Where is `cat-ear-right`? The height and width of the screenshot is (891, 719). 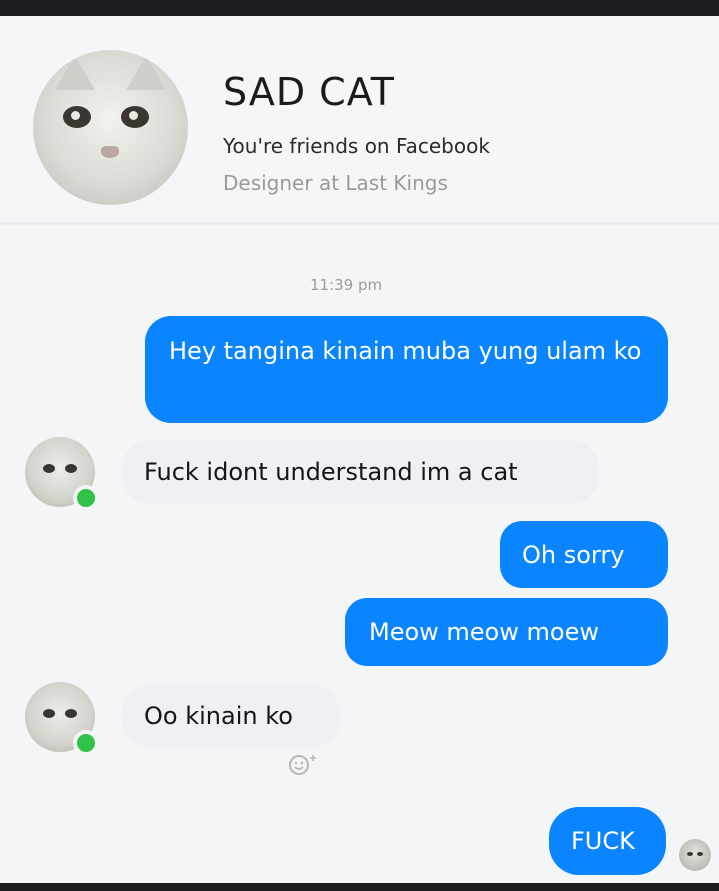 cat-ear-right is located at coordinates (146, 73).